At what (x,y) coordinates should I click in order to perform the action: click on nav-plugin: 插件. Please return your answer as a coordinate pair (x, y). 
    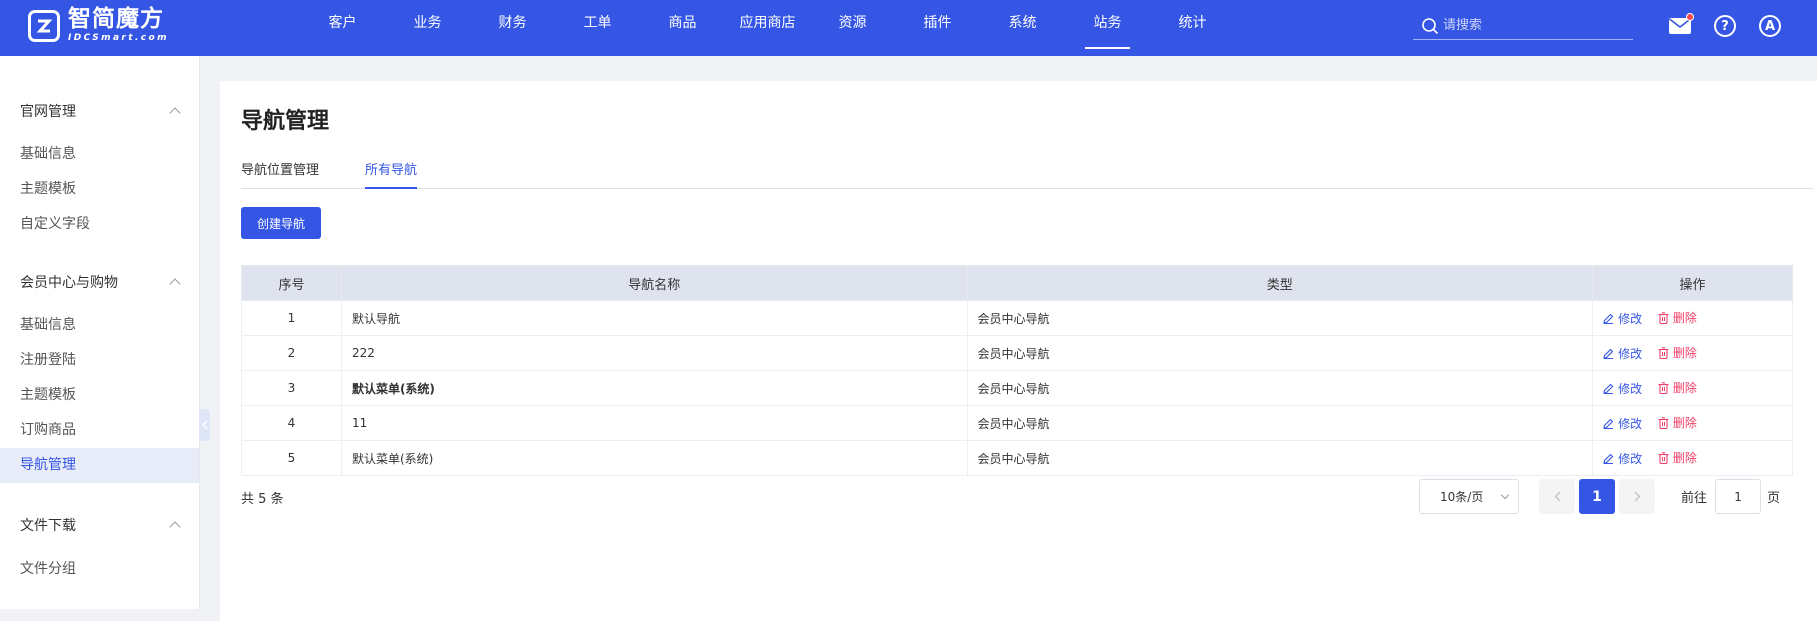
    Looking at the image, I should click on (937, 28).